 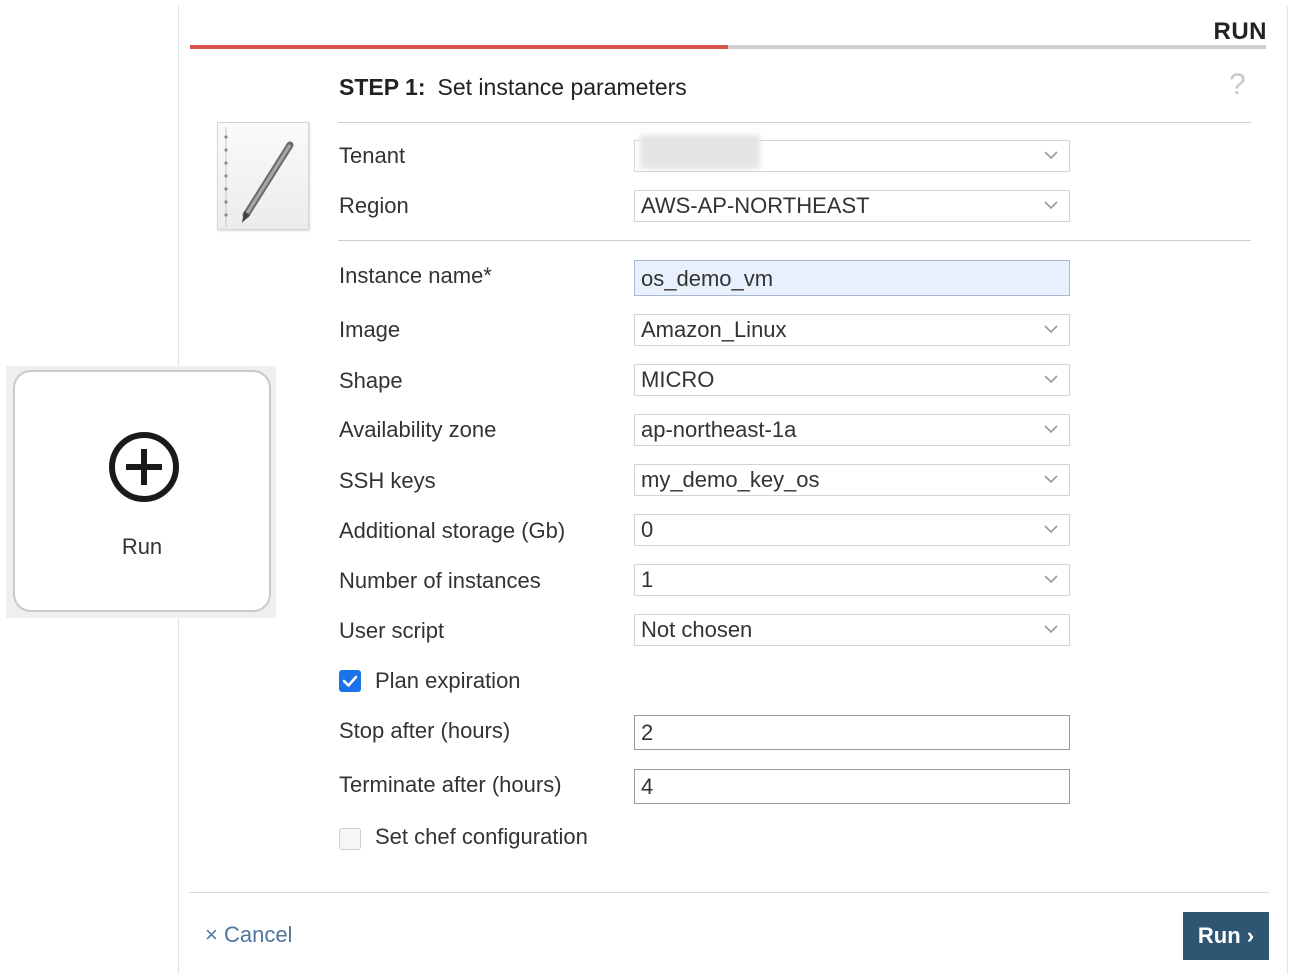 I want to click on terminate-after-value: 4, so click(x=647, y=786).